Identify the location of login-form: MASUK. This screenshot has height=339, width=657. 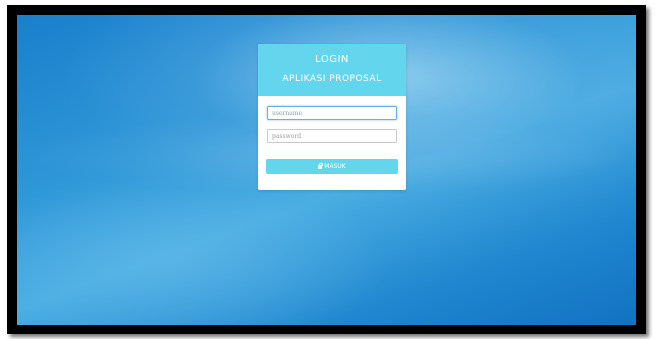
(332, 135).